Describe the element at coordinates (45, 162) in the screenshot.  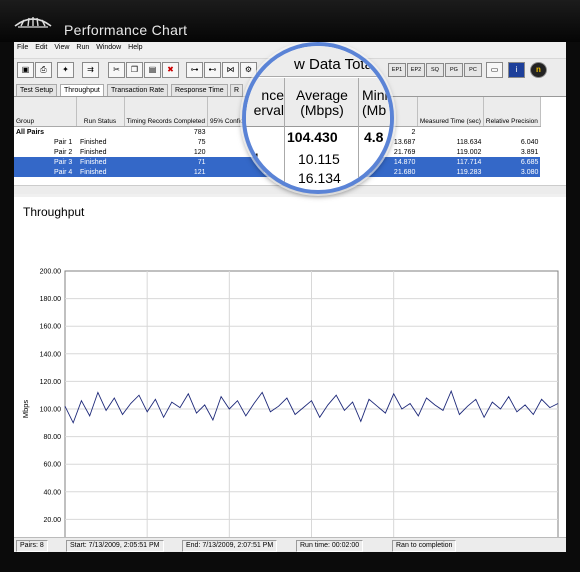
I see `table-cell-group: Pair 3` at that location.